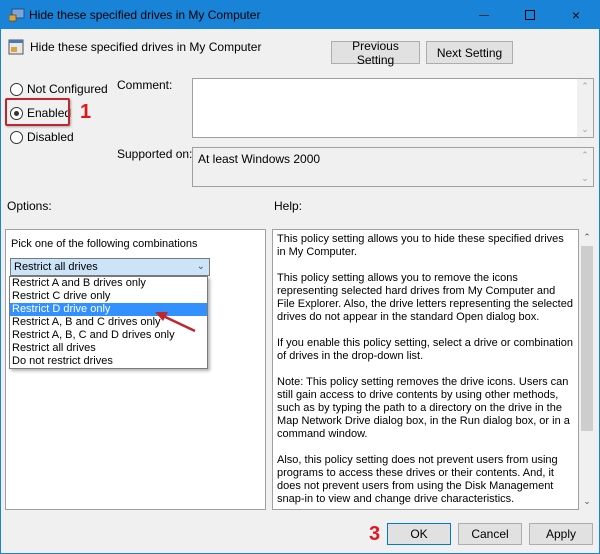  I want to click on radio-not-configured: Not Configured, so click(59, 89).